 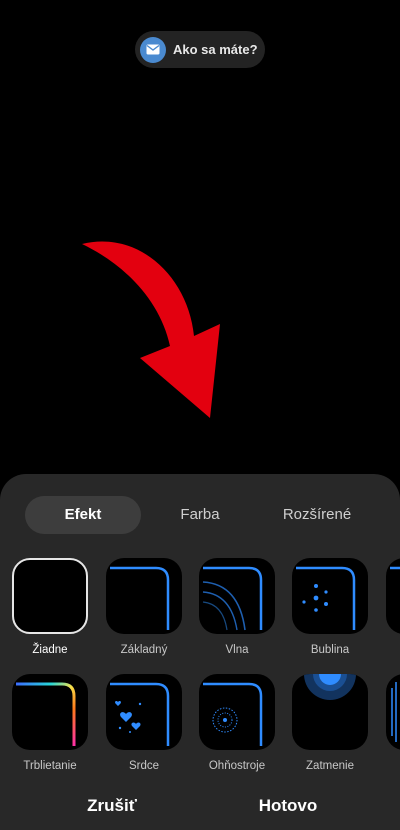 I want to click on tab-efekt: Efekt, so click(x=83, y=515).